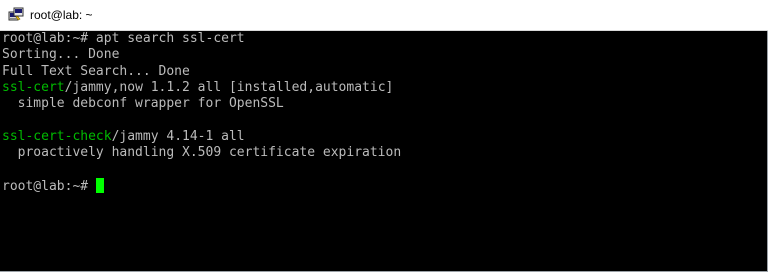  Describe the element at coordinates (178, 136) in the screenshot. I see `package-details: /jammy 4.14-1 all` at that location.